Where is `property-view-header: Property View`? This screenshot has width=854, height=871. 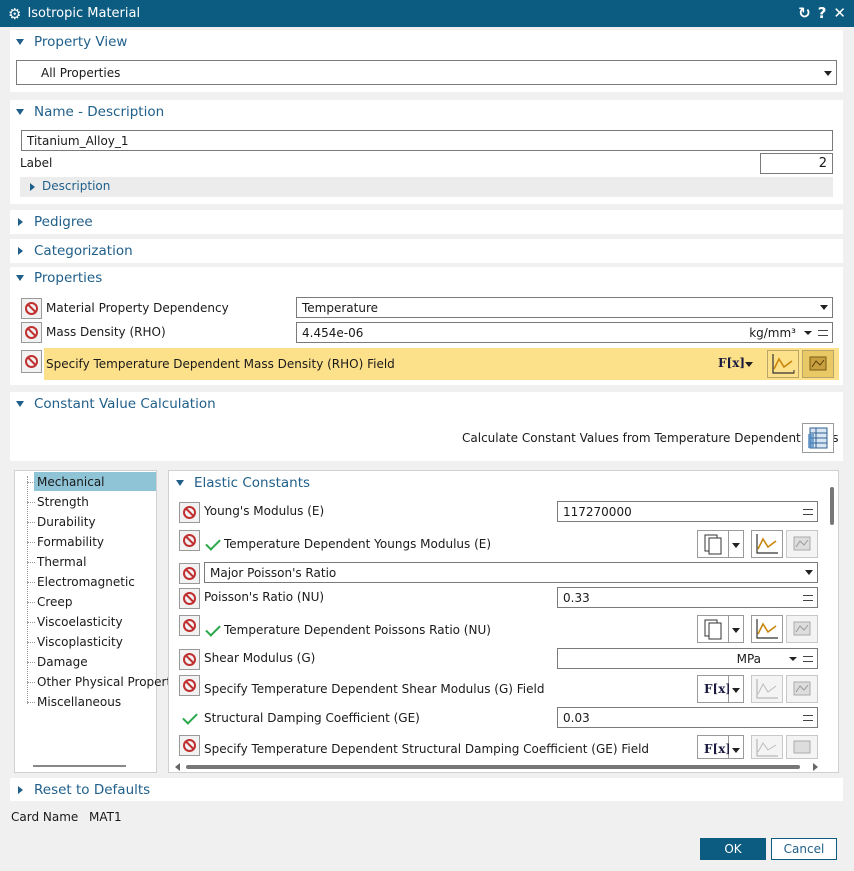
property-view-header: Property View is located at coordinates (68, 42).